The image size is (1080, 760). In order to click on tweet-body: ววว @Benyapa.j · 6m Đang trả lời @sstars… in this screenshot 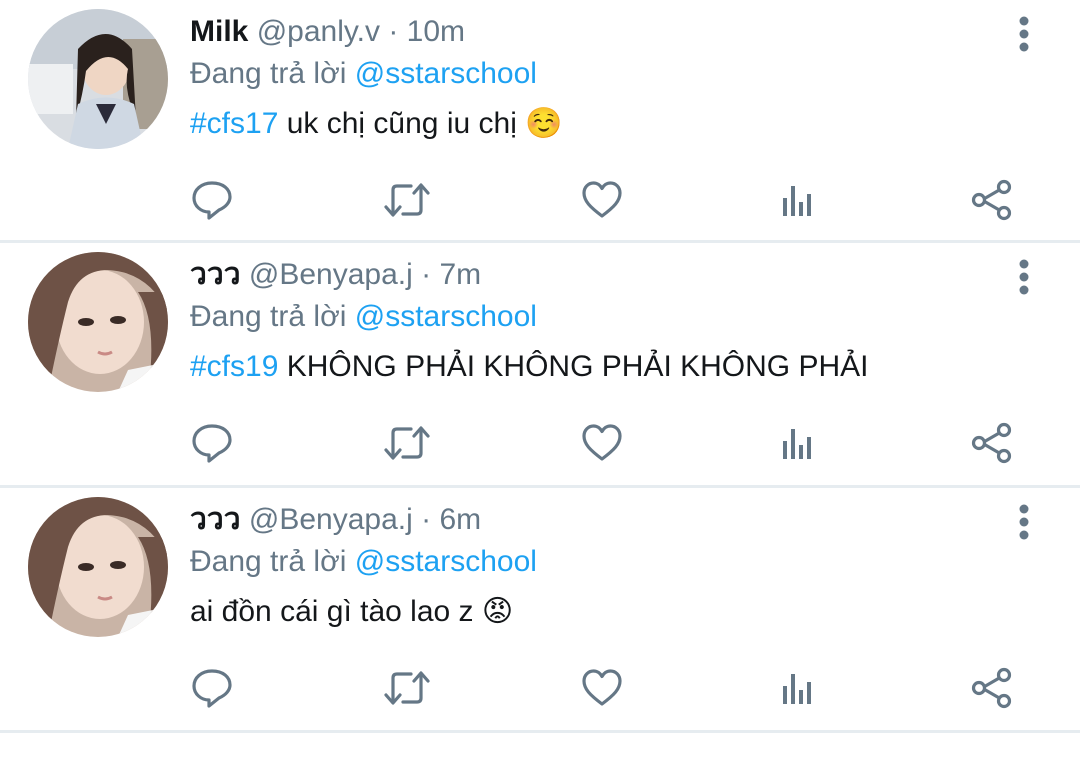, I will do `click(590, 566)`.